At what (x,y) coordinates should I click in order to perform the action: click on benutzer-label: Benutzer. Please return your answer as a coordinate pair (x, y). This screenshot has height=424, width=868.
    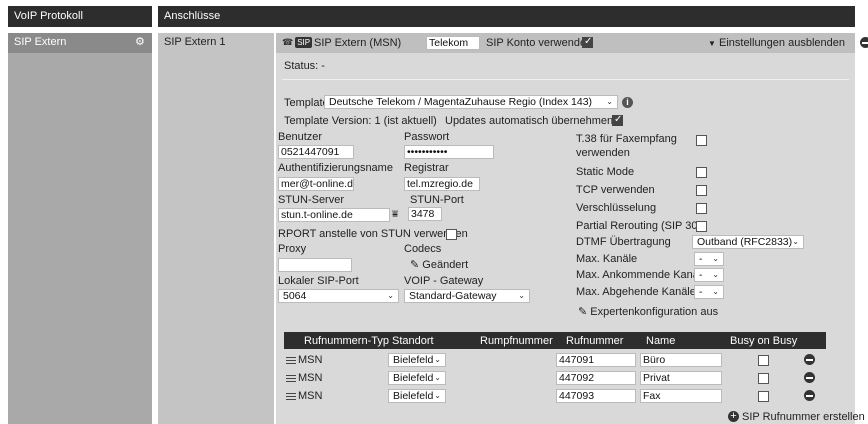
    Looking at the image, I should click on (300, 137).